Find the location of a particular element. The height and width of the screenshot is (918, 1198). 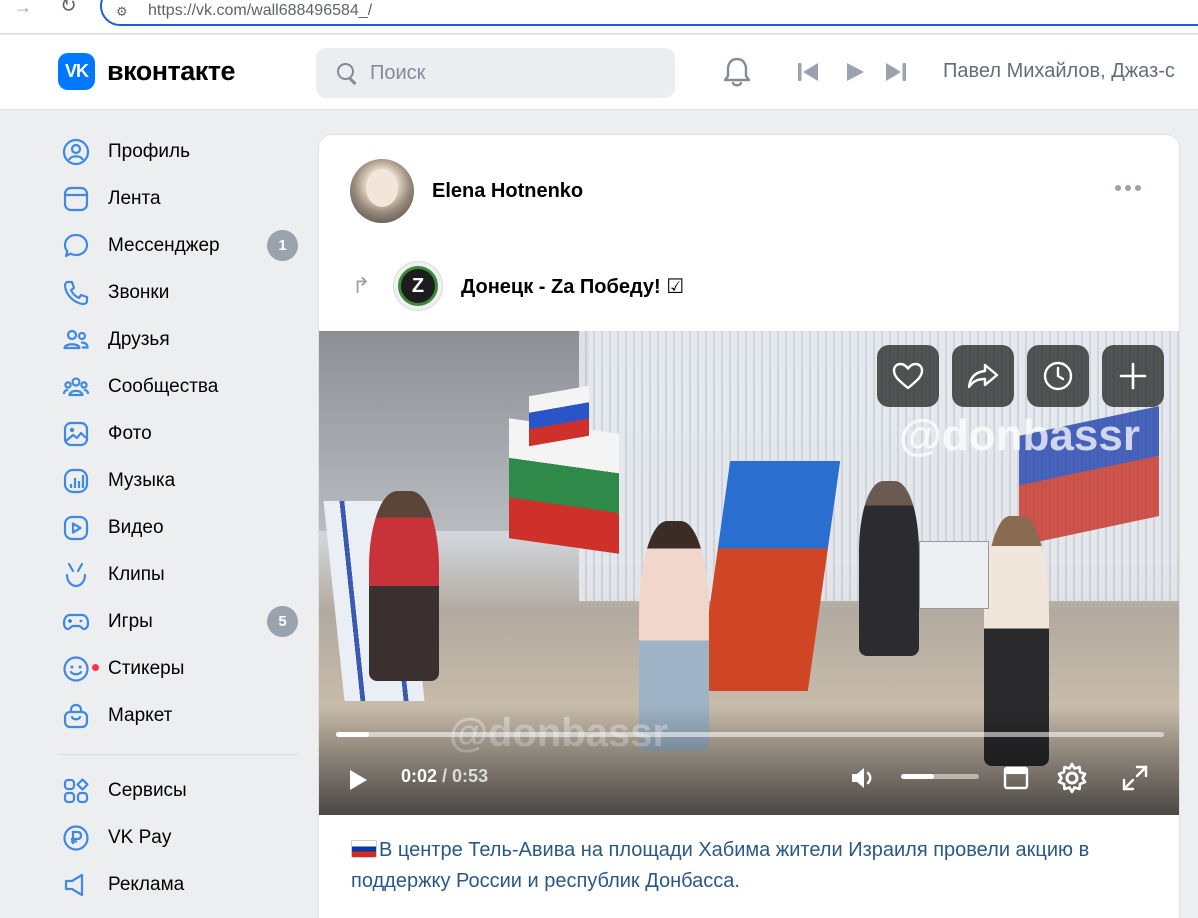

author-name: Elena Hotnenko is located at coordinates (507, 191).